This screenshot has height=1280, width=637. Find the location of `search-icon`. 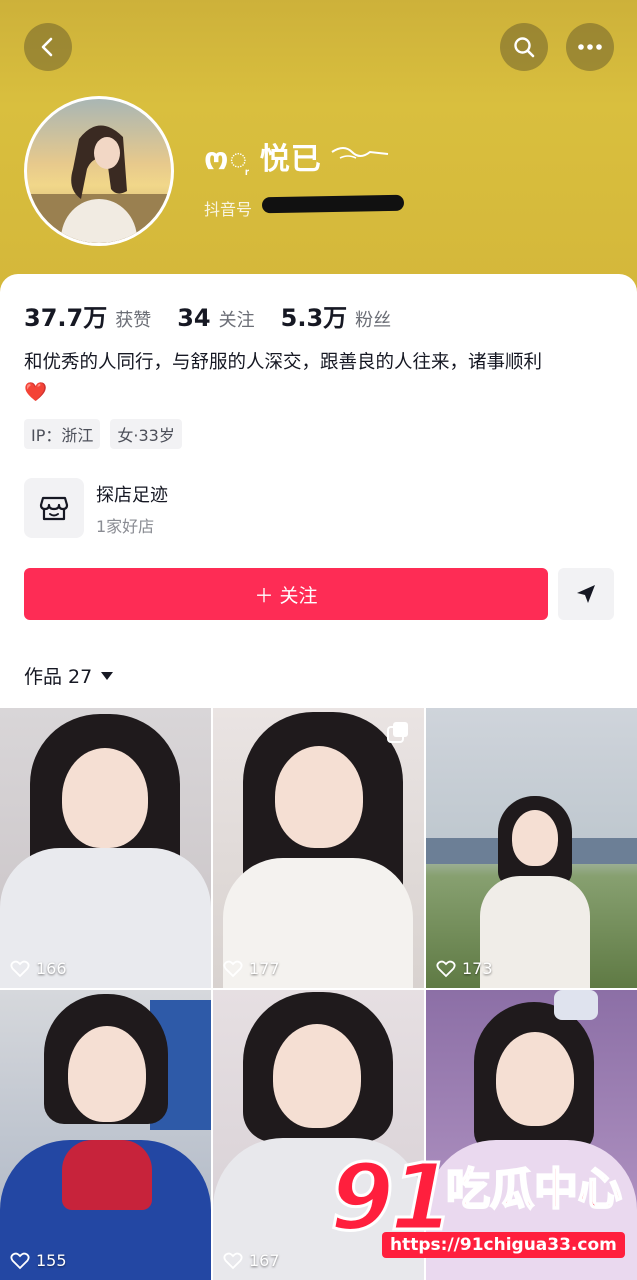

search-icon is located at coordinates (524, 47).